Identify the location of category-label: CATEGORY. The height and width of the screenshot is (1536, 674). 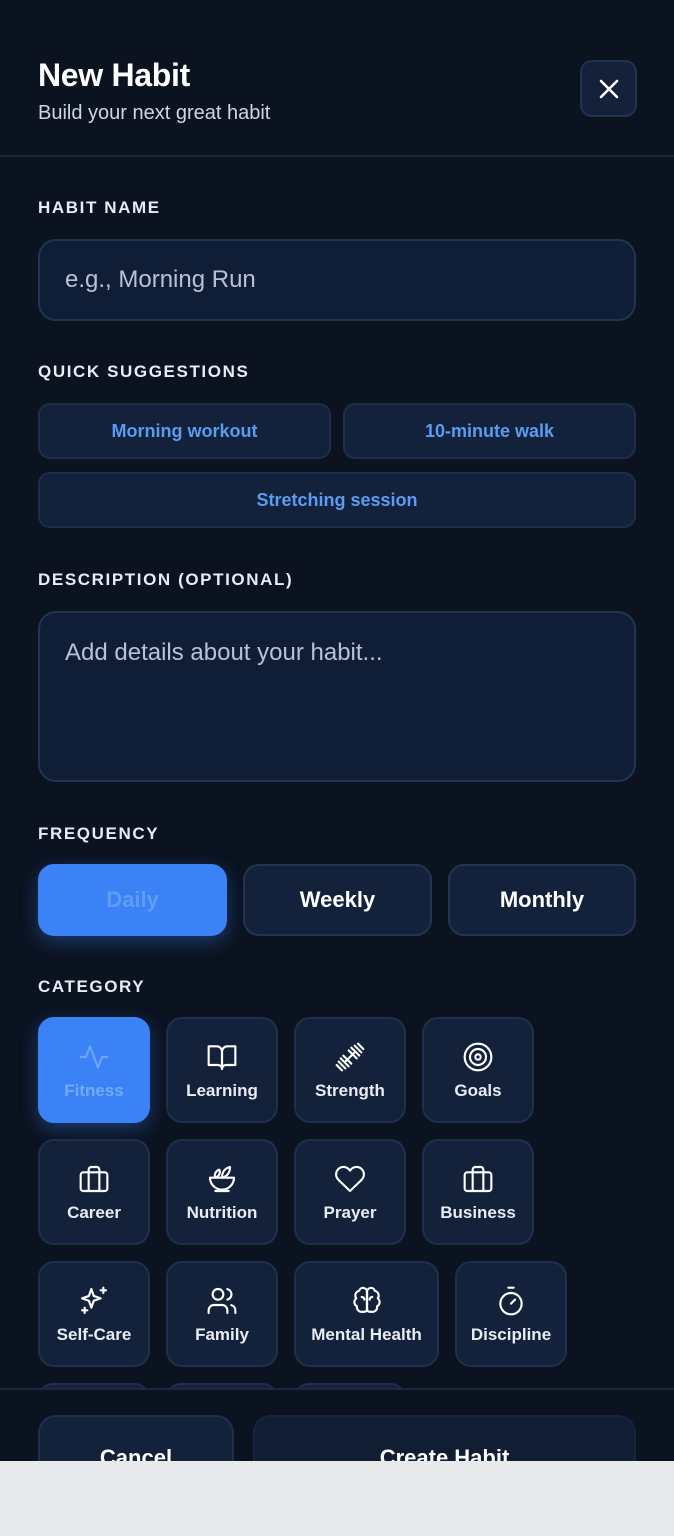
(92, 986).